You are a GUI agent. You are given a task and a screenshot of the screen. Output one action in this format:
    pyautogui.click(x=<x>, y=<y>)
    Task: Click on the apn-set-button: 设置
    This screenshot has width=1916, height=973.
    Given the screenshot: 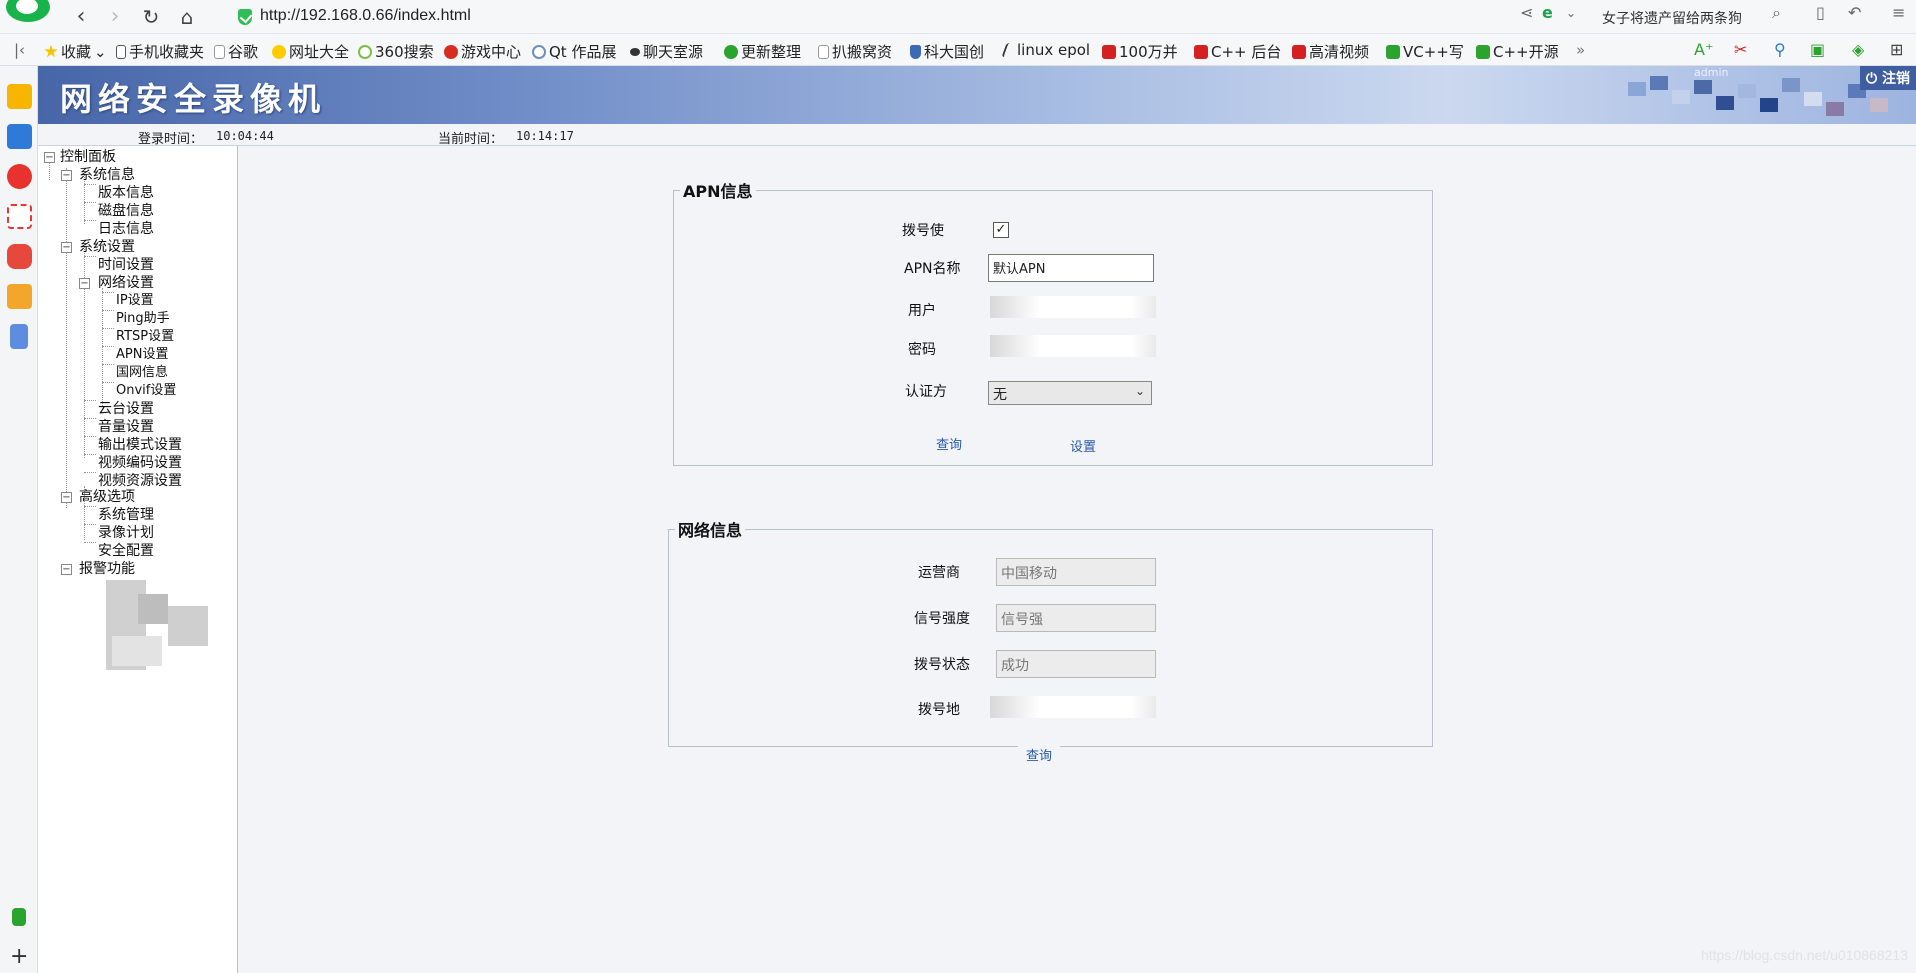 What is the action you would take?
    pyautogui.click(x=1083, y=445)
    